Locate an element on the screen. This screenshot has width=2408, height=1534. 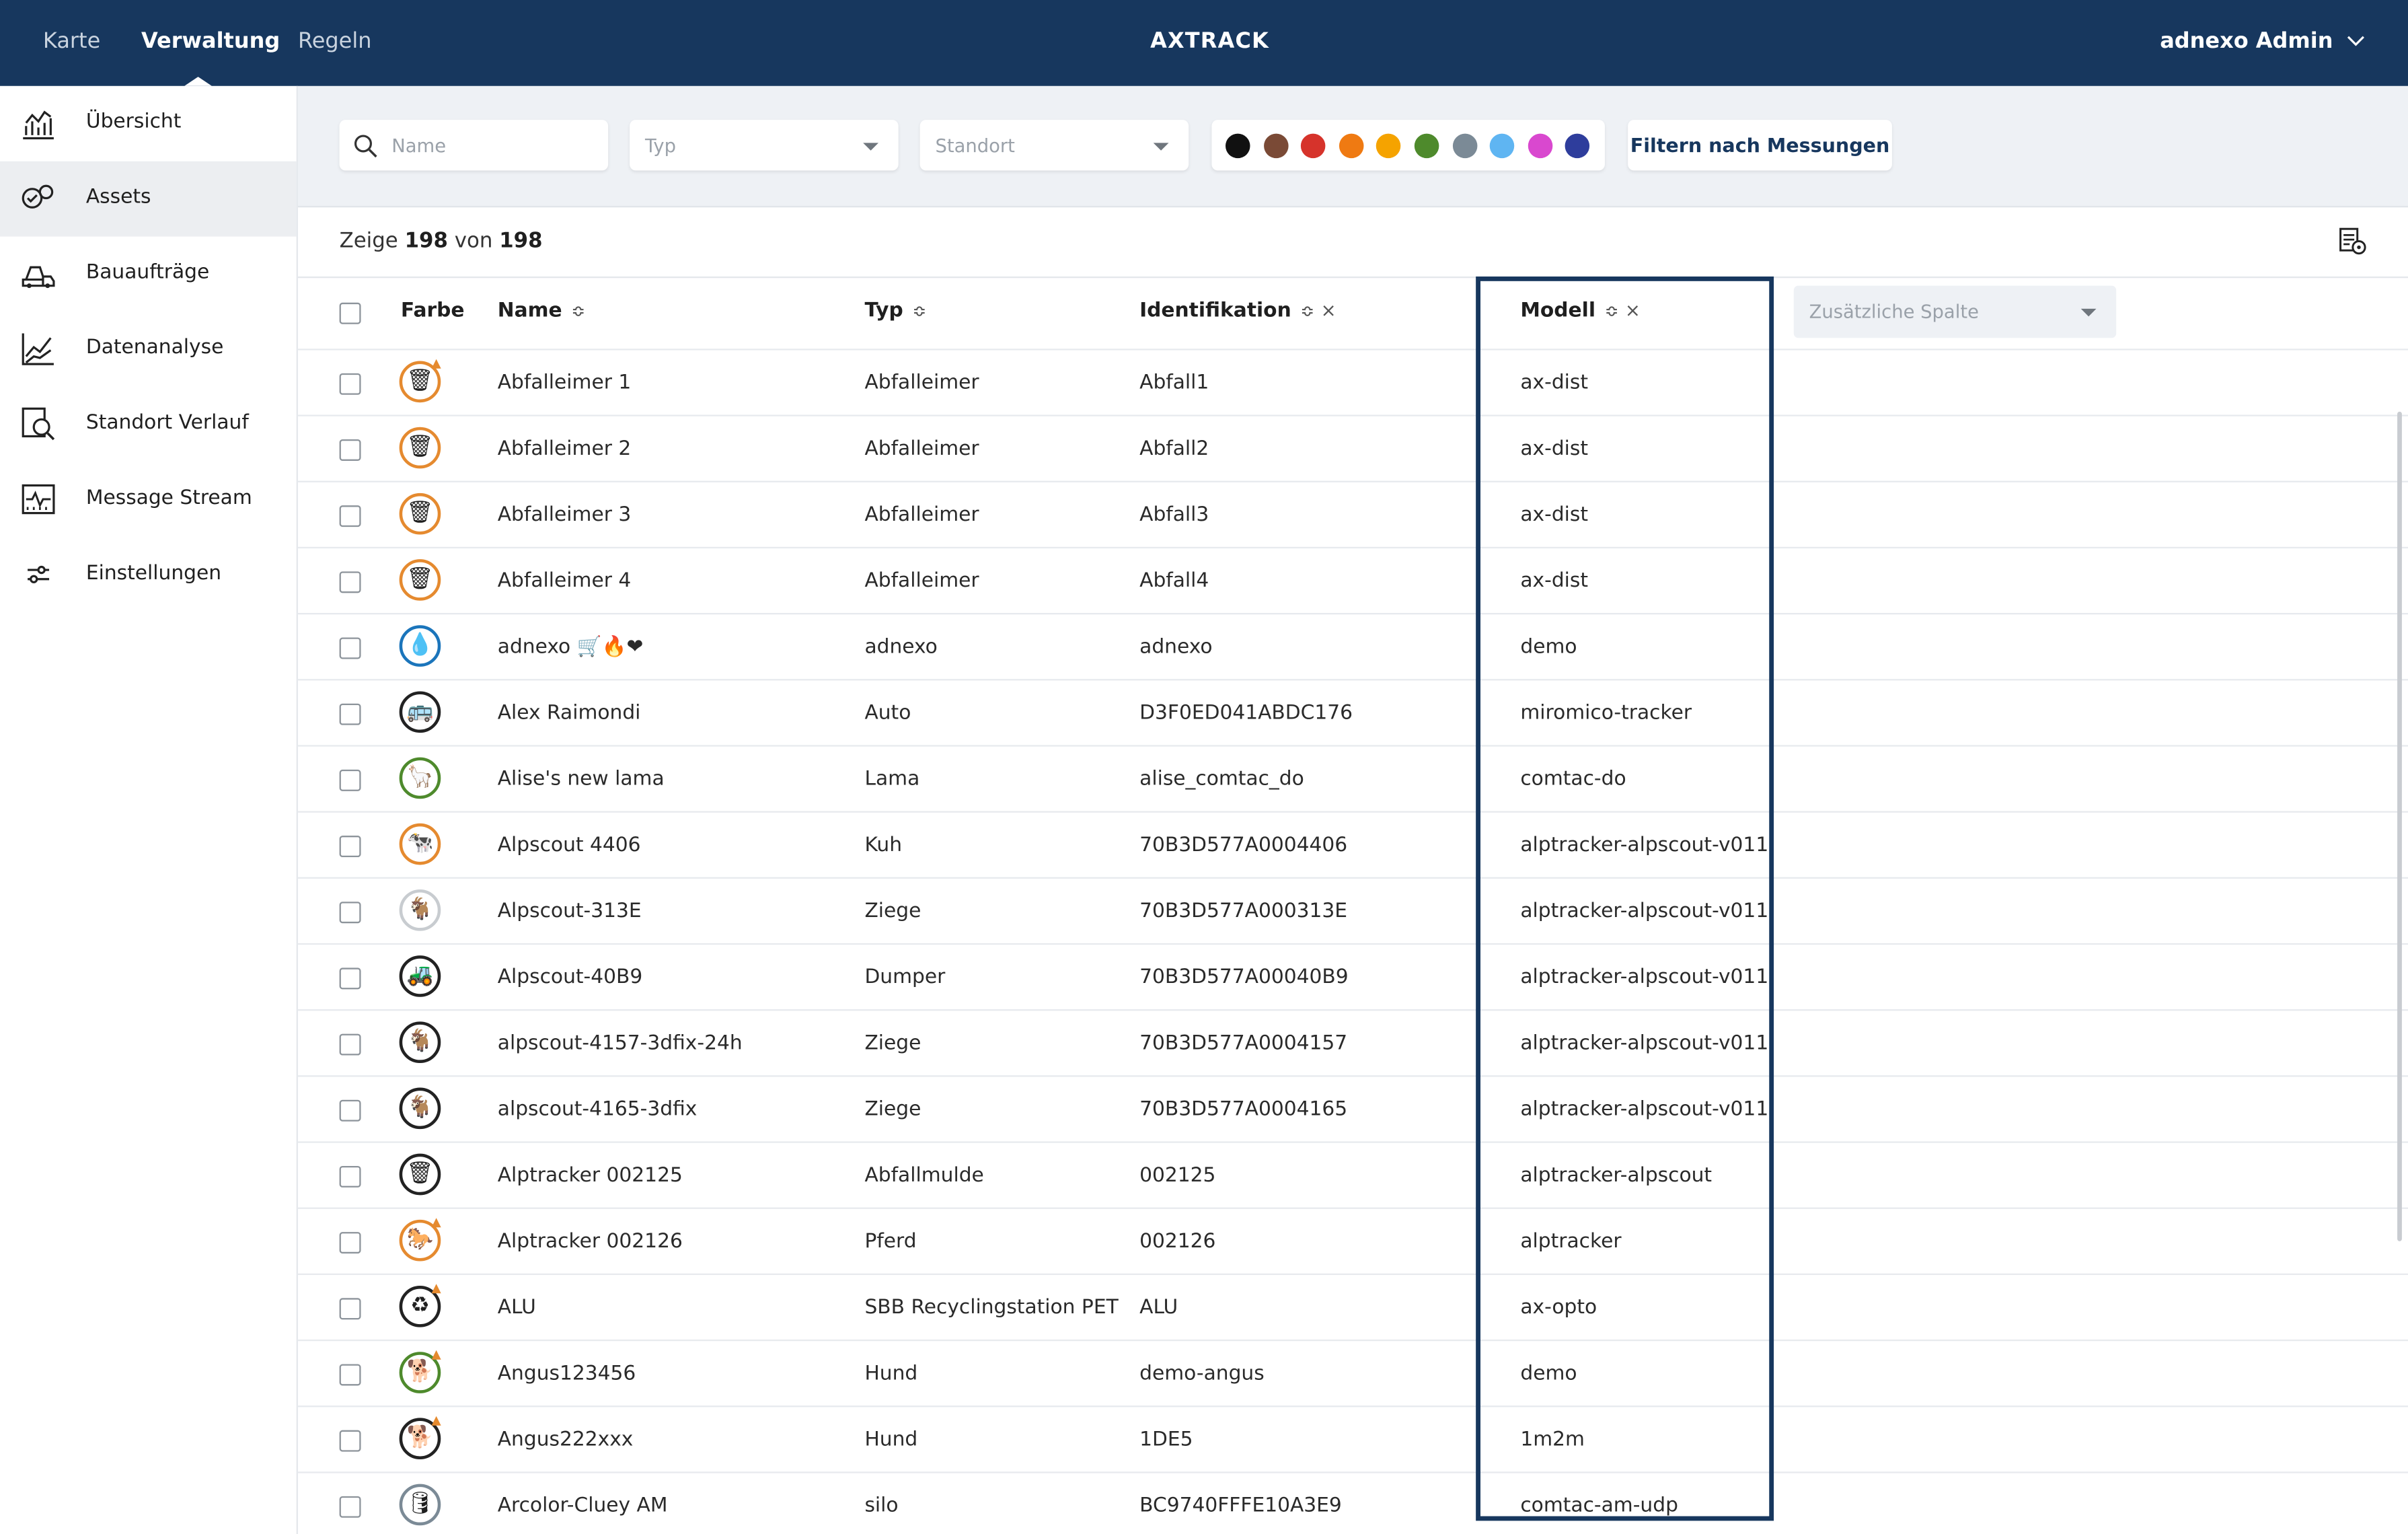
asset-identification: 002125 is located at coordinates (1177, 1176).